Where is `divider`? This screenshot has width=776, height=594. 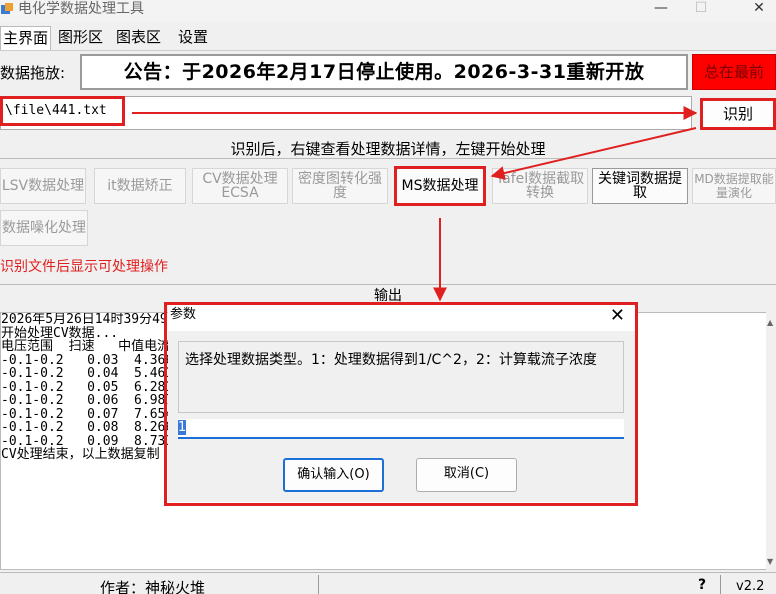 divider is located at coordinates (388, 158).